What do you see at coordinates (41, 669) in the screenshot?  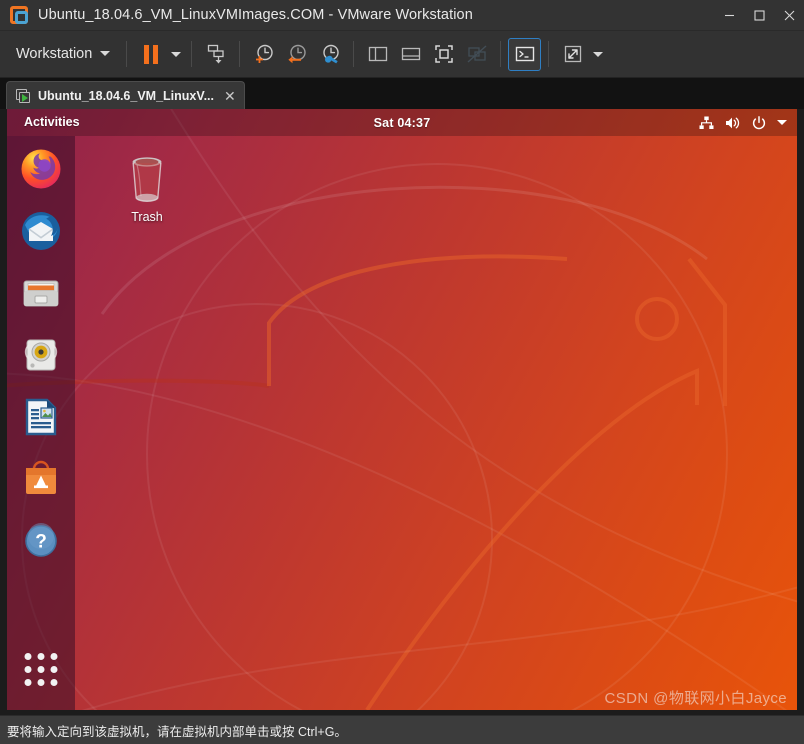 I see `app-grid-icon` at bounding box center [41, 669].